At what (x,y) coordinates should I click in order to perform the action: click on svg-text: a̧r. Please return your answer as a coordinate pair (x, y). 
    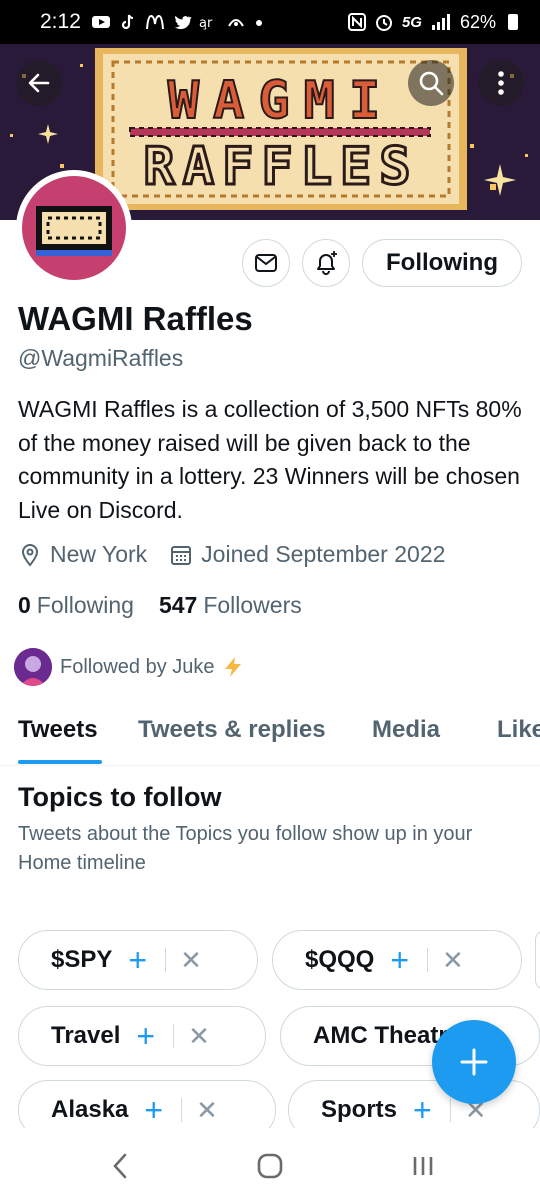
    Looking at the image, I should click on (206, 23).